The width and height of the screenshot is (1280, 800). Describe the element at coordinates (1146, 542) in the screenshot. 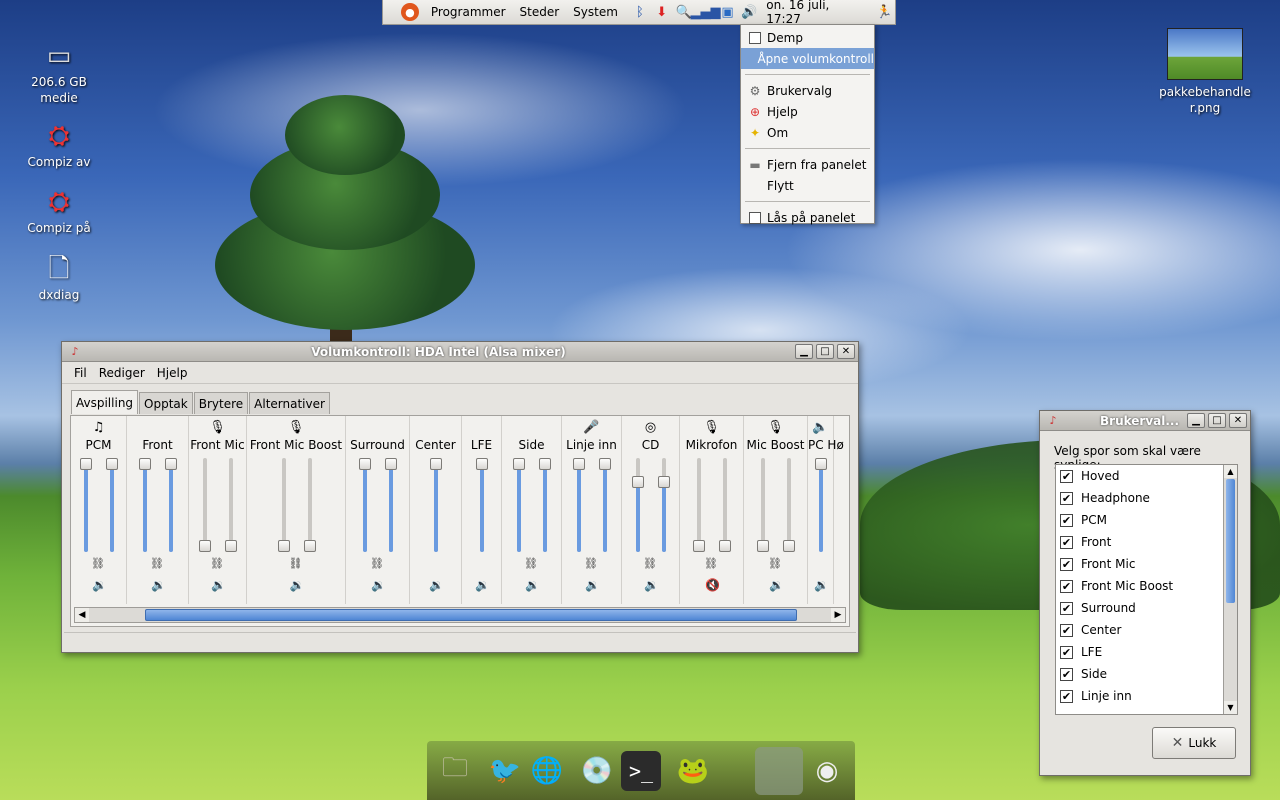

I see `track-row: ✔ Front` at that location.